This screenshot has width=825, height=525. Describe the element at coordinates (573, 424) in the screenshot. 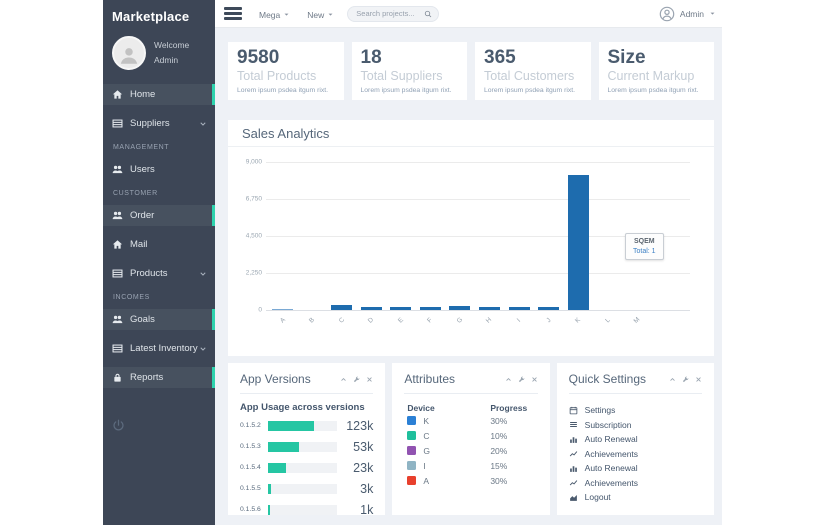

I see `list-icon` at that location.